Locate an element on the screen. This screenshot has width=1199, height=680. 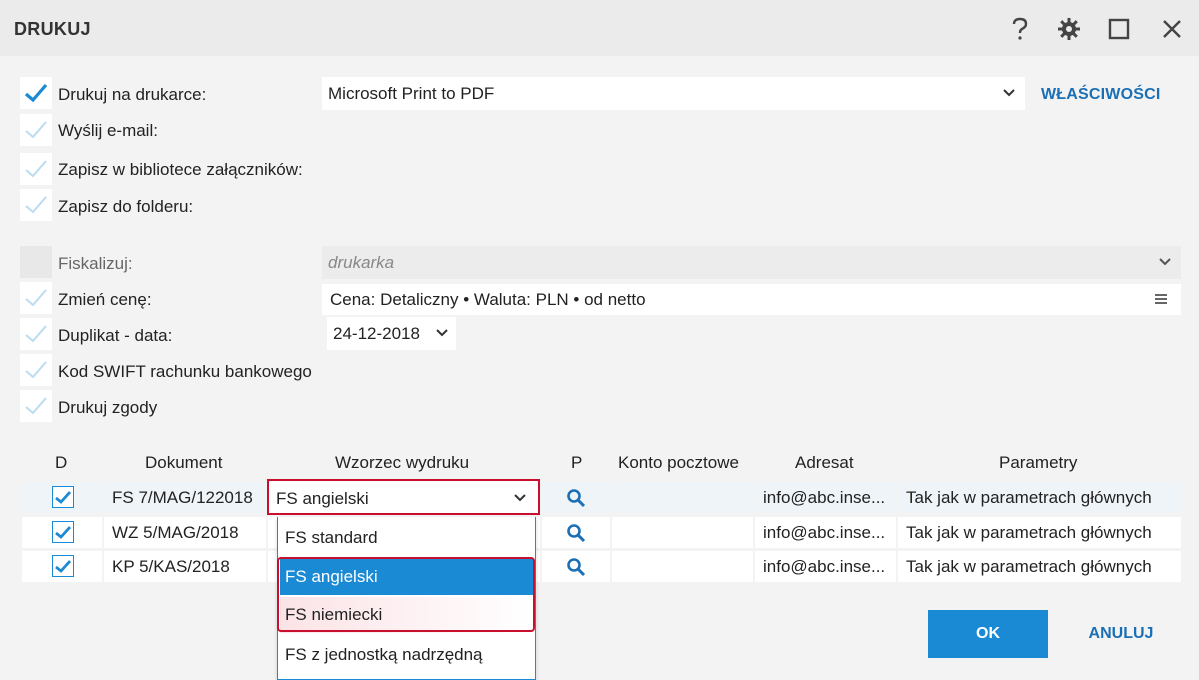
fiscalize-checkbox is located at coordinates (36, 262).